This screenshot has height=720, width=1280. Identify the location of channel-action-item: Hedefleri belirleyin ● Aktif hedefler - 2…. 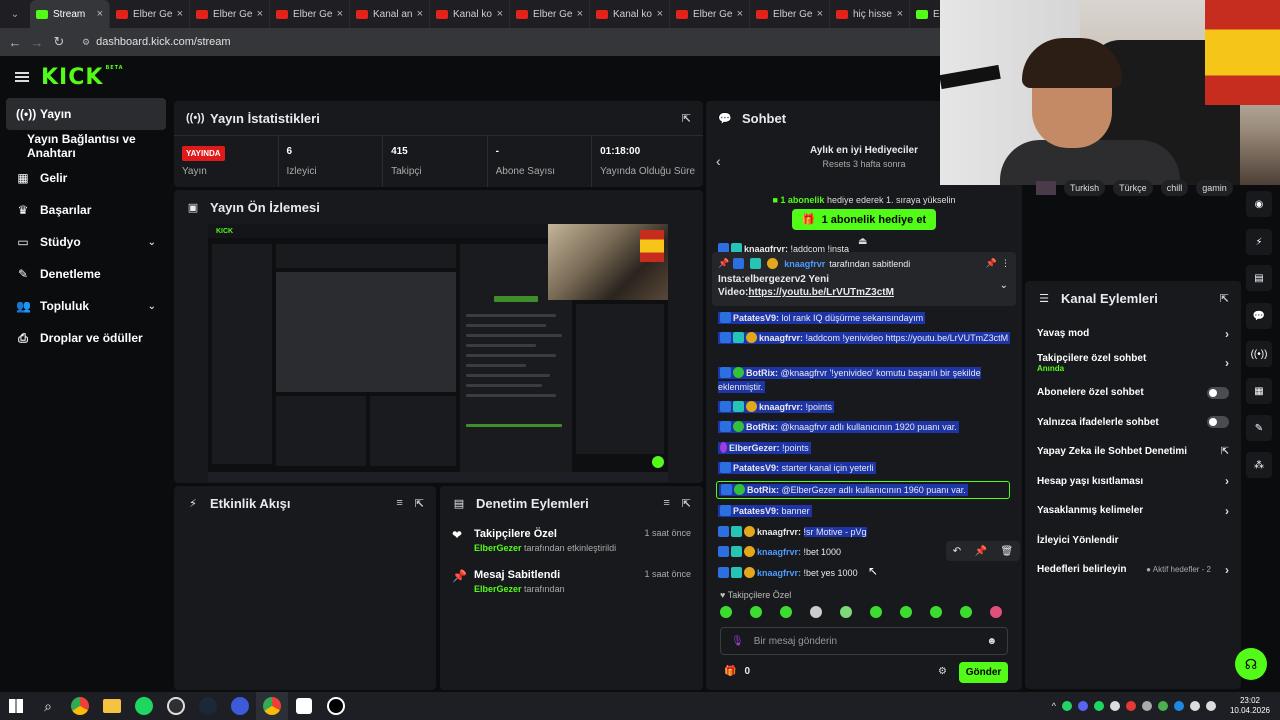
(1133, 570).